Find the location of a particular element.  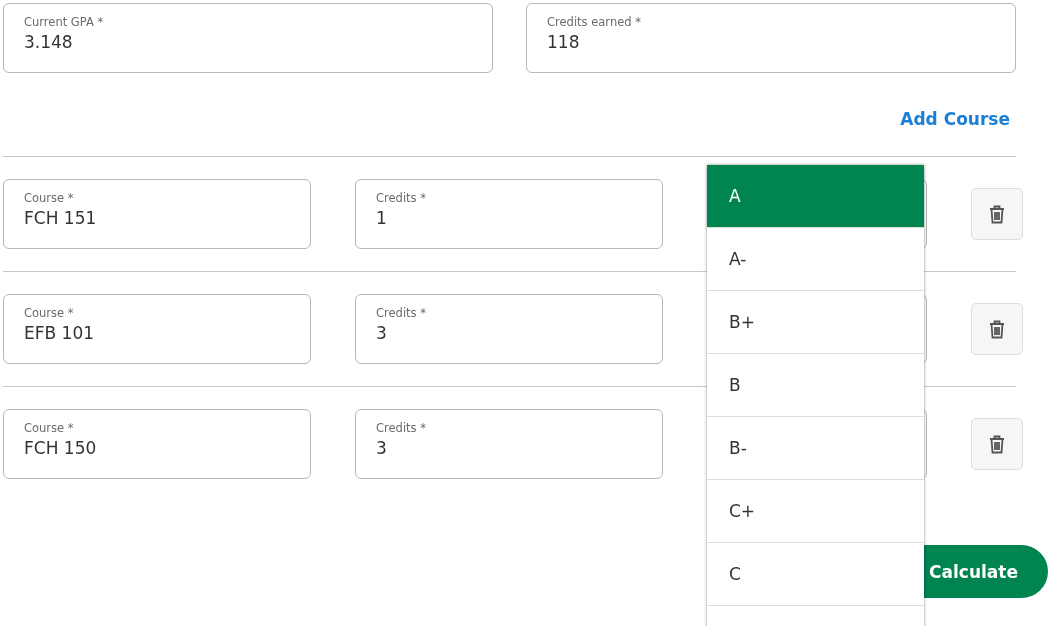

grade-option: A is located at coordinates (815, 196).